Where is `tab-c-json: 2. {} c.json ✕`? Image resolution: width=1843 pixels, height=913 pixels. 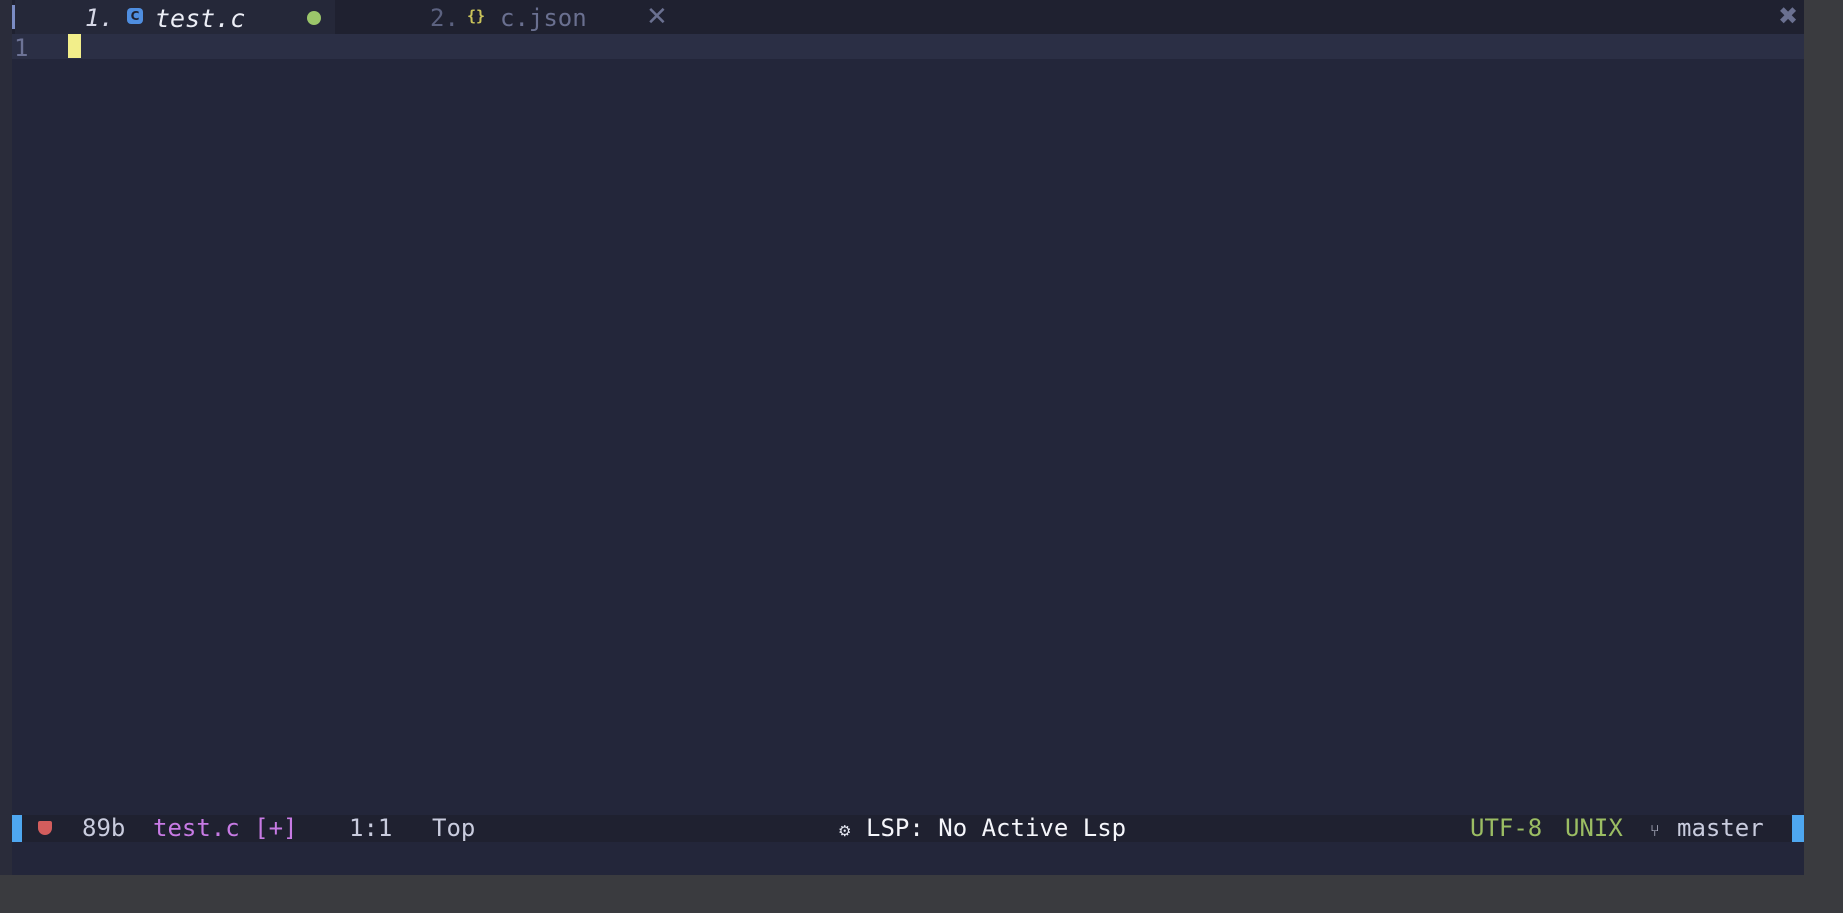 tab-c-json: 2. {} c.json ✕ is located at coordinates (511, 17).